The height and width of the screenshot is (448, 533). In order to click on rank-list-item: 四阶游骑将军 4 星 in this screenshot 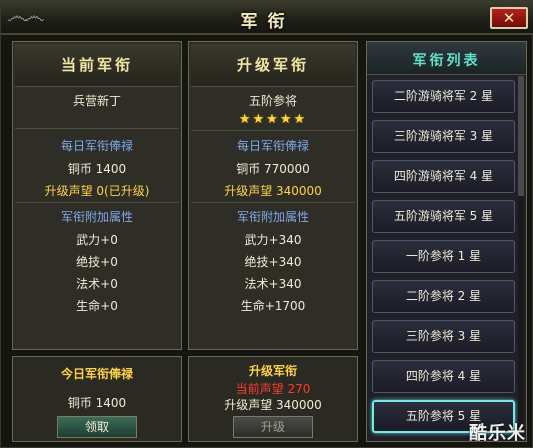, I will do `click(443, 176)`.